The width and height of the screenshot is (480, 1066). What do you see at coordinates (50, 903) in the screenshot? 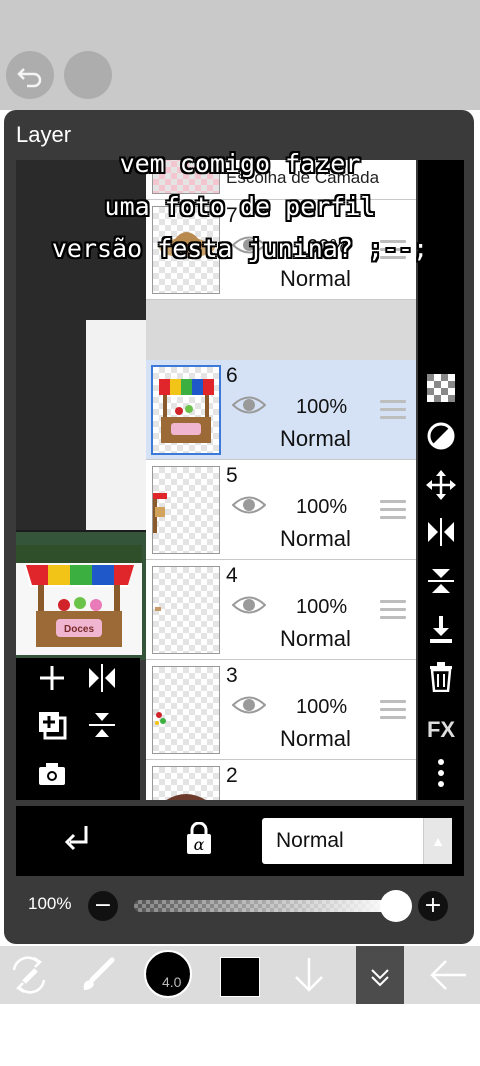
I see `opacity-label: 100%` at bounding box center [50, 903].